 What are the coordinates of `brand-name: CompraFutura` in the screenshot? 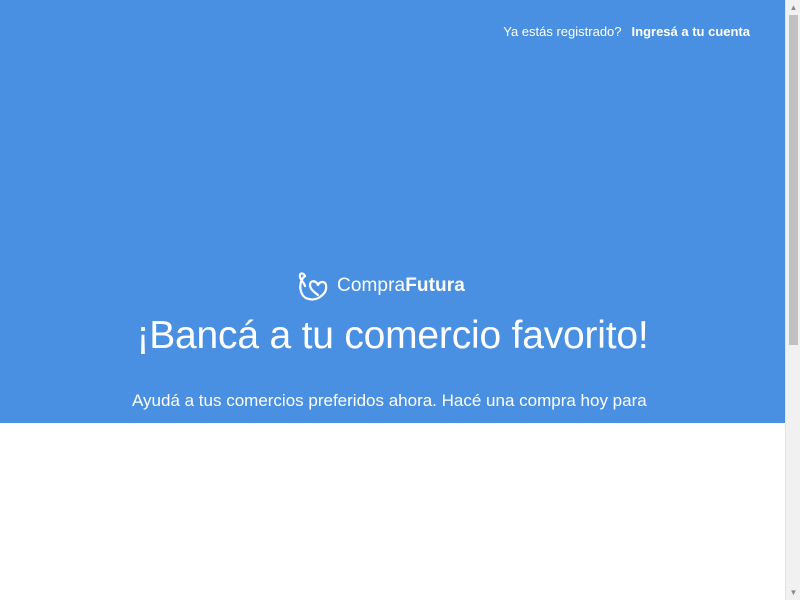 It's located at (401, 286).